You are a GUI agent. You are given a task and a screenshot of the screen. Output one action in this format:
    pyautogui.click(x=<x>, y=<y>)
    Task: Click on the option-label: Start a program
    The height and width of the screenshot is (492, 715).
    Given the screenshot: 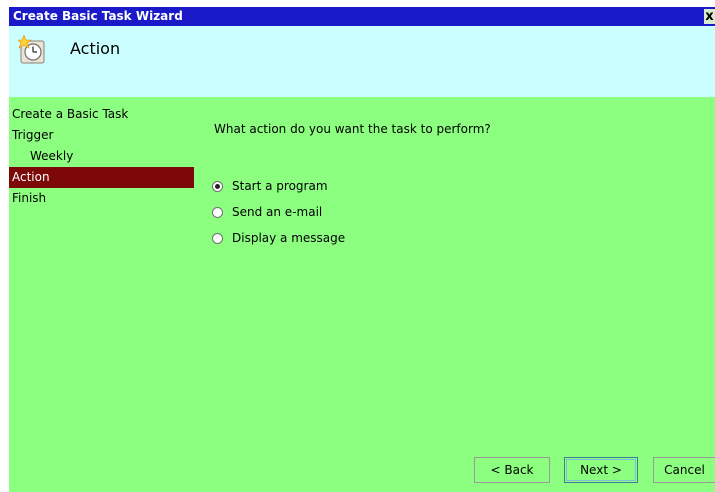 What is the action you would take?
    pyautogui.click(x=280, y=186)
    